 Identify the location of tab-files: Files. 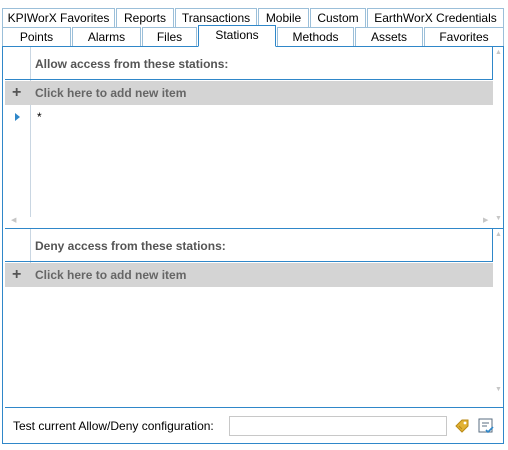
(169, 36).